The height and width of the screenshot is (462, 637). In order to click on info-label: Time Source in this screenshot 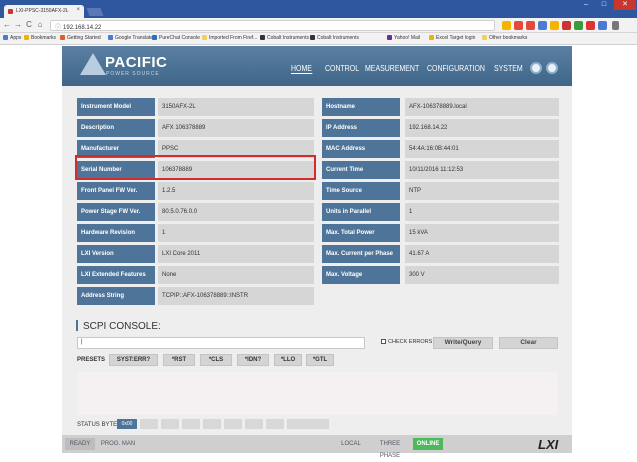, I will do `click(361, 191)`.